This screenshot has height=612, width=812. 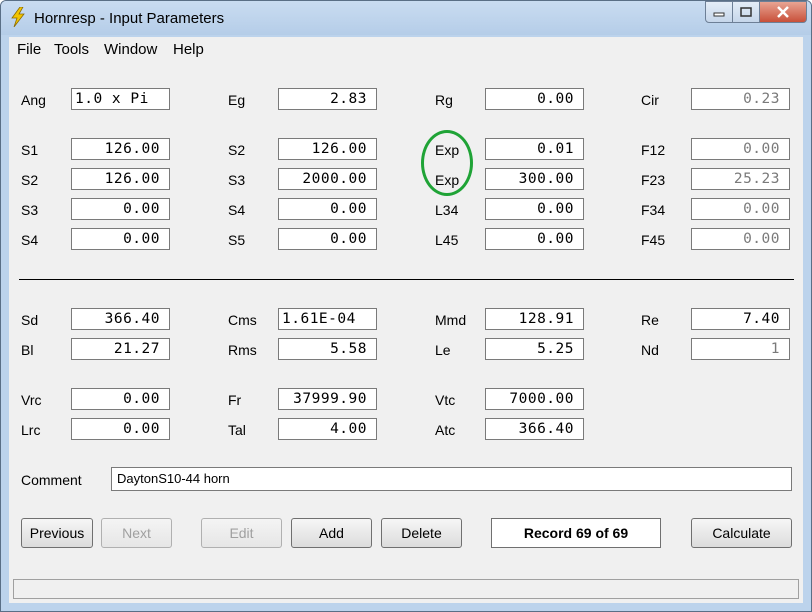 What do you see at coordinates (242, 320) in the screenshot?
I see `cms-label: Cms` at bounding box center [242, 320].